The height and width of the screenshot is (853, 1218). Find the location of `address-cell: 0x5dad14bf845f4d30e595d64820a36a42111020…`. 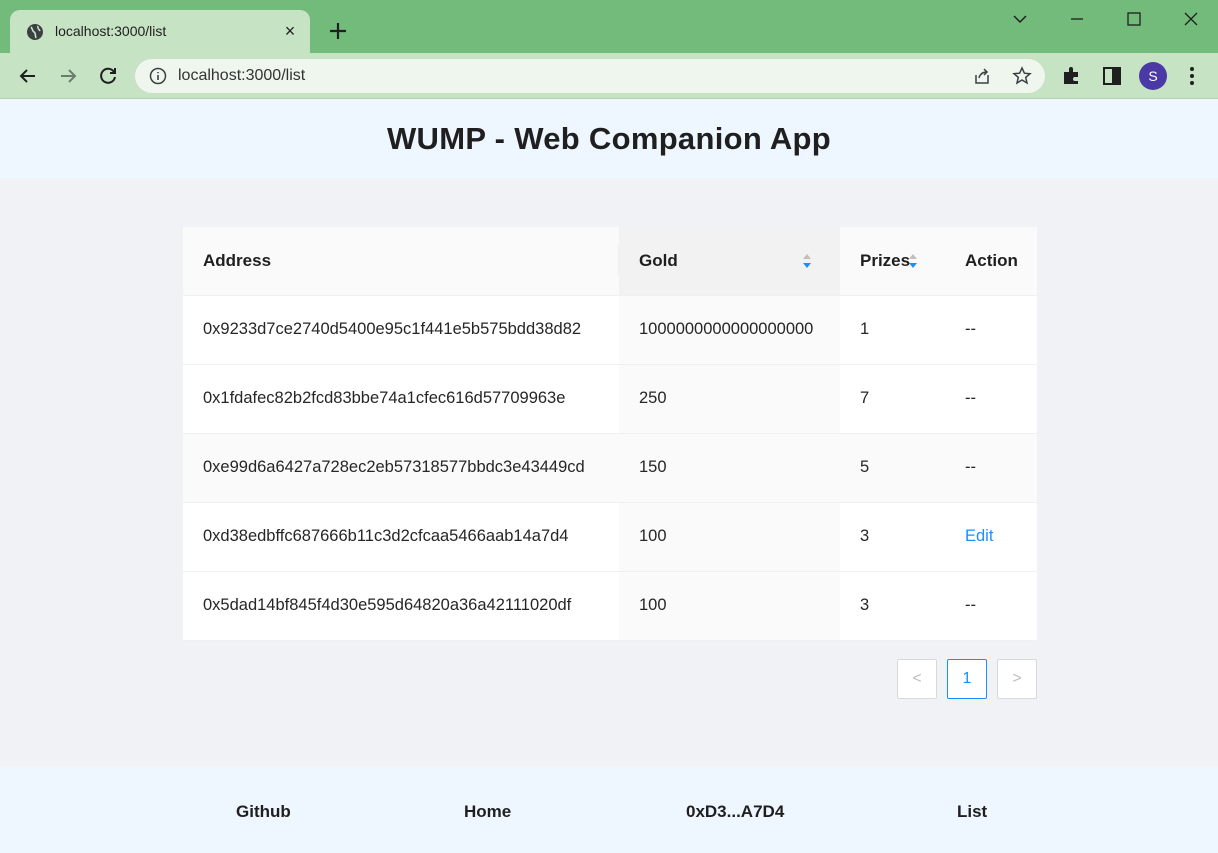

address-cell: 0x5dad14bf845f4d30e595d64820a36a42111020… is located at coordinates (401, 606).